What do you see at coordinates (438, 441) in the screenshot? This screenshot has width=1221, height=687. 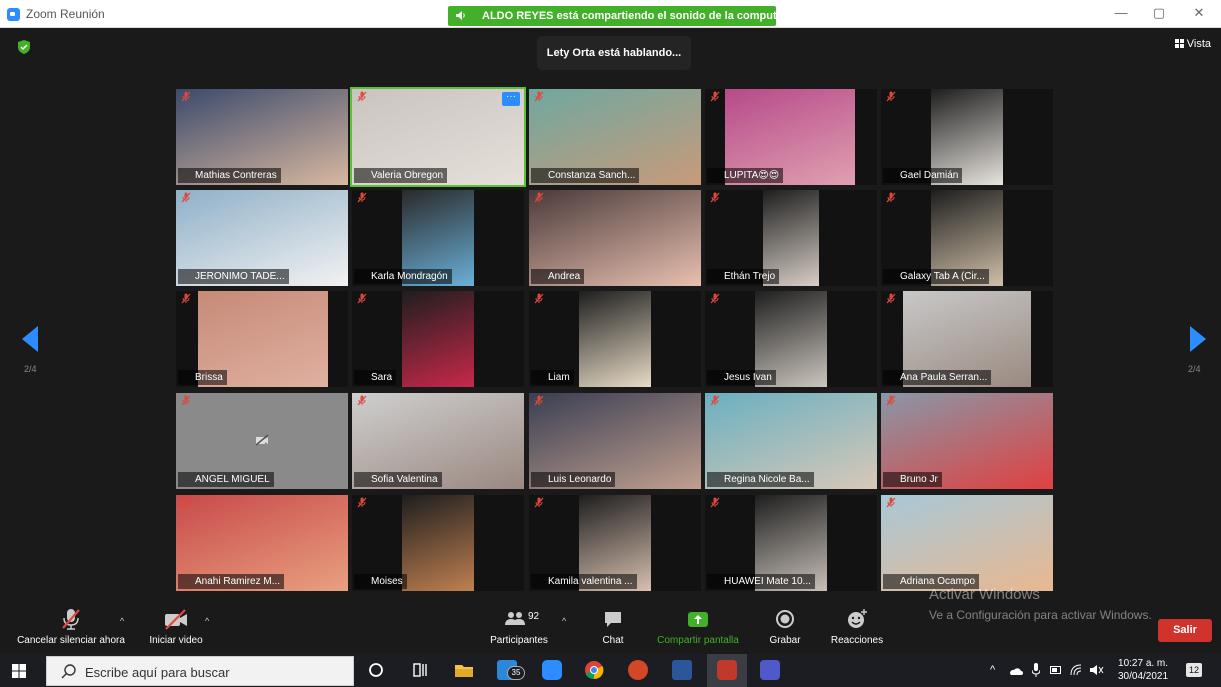 I see `participant-tile: Sofia Valentina` at bounding box center [438, 441].